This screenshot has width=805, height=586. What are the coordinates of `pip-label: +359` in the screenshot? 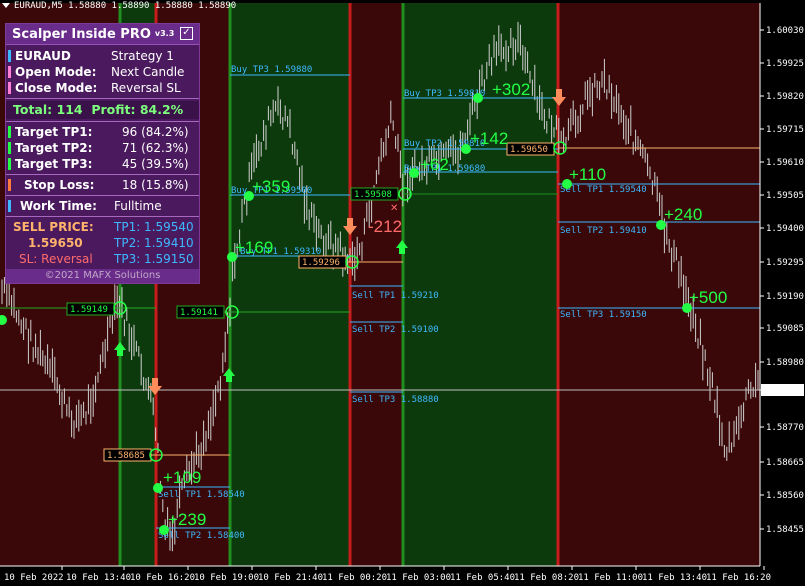 It's located at (271, 186).